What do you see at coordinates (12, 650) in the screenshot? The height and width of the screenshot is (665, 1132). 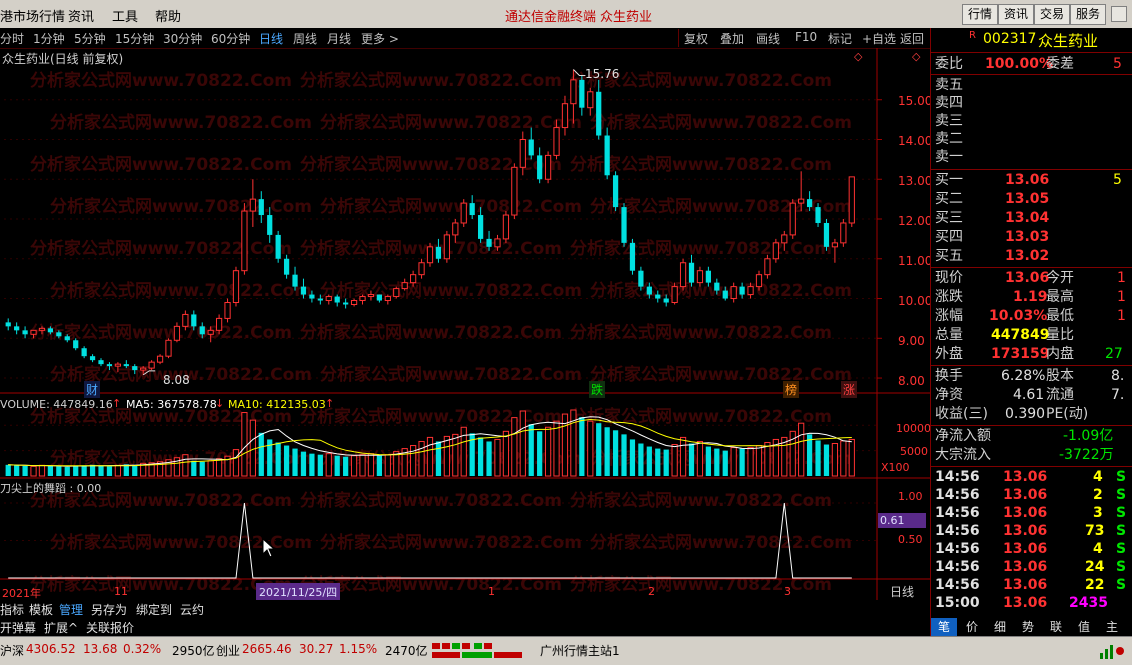 I see `sh-index-label: 沪深` at bounding box center [12, 650].